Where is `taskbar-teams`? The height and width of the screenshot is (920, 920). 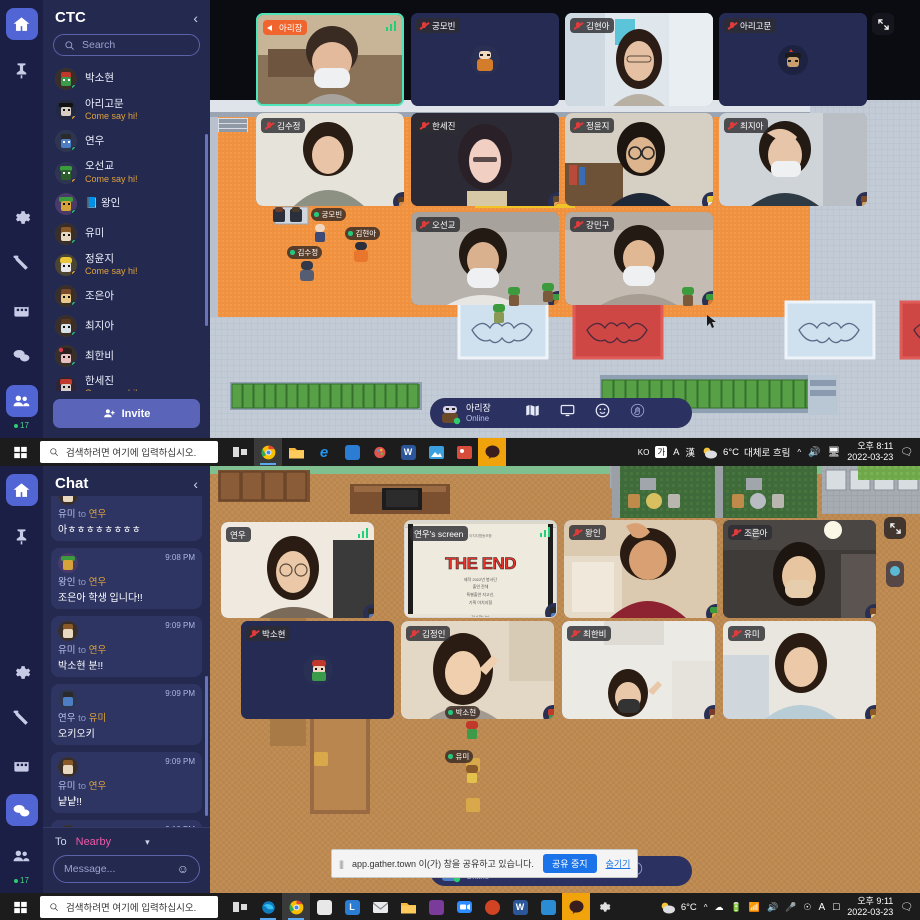 taskbar-teams is located at coordinates (352, 452).